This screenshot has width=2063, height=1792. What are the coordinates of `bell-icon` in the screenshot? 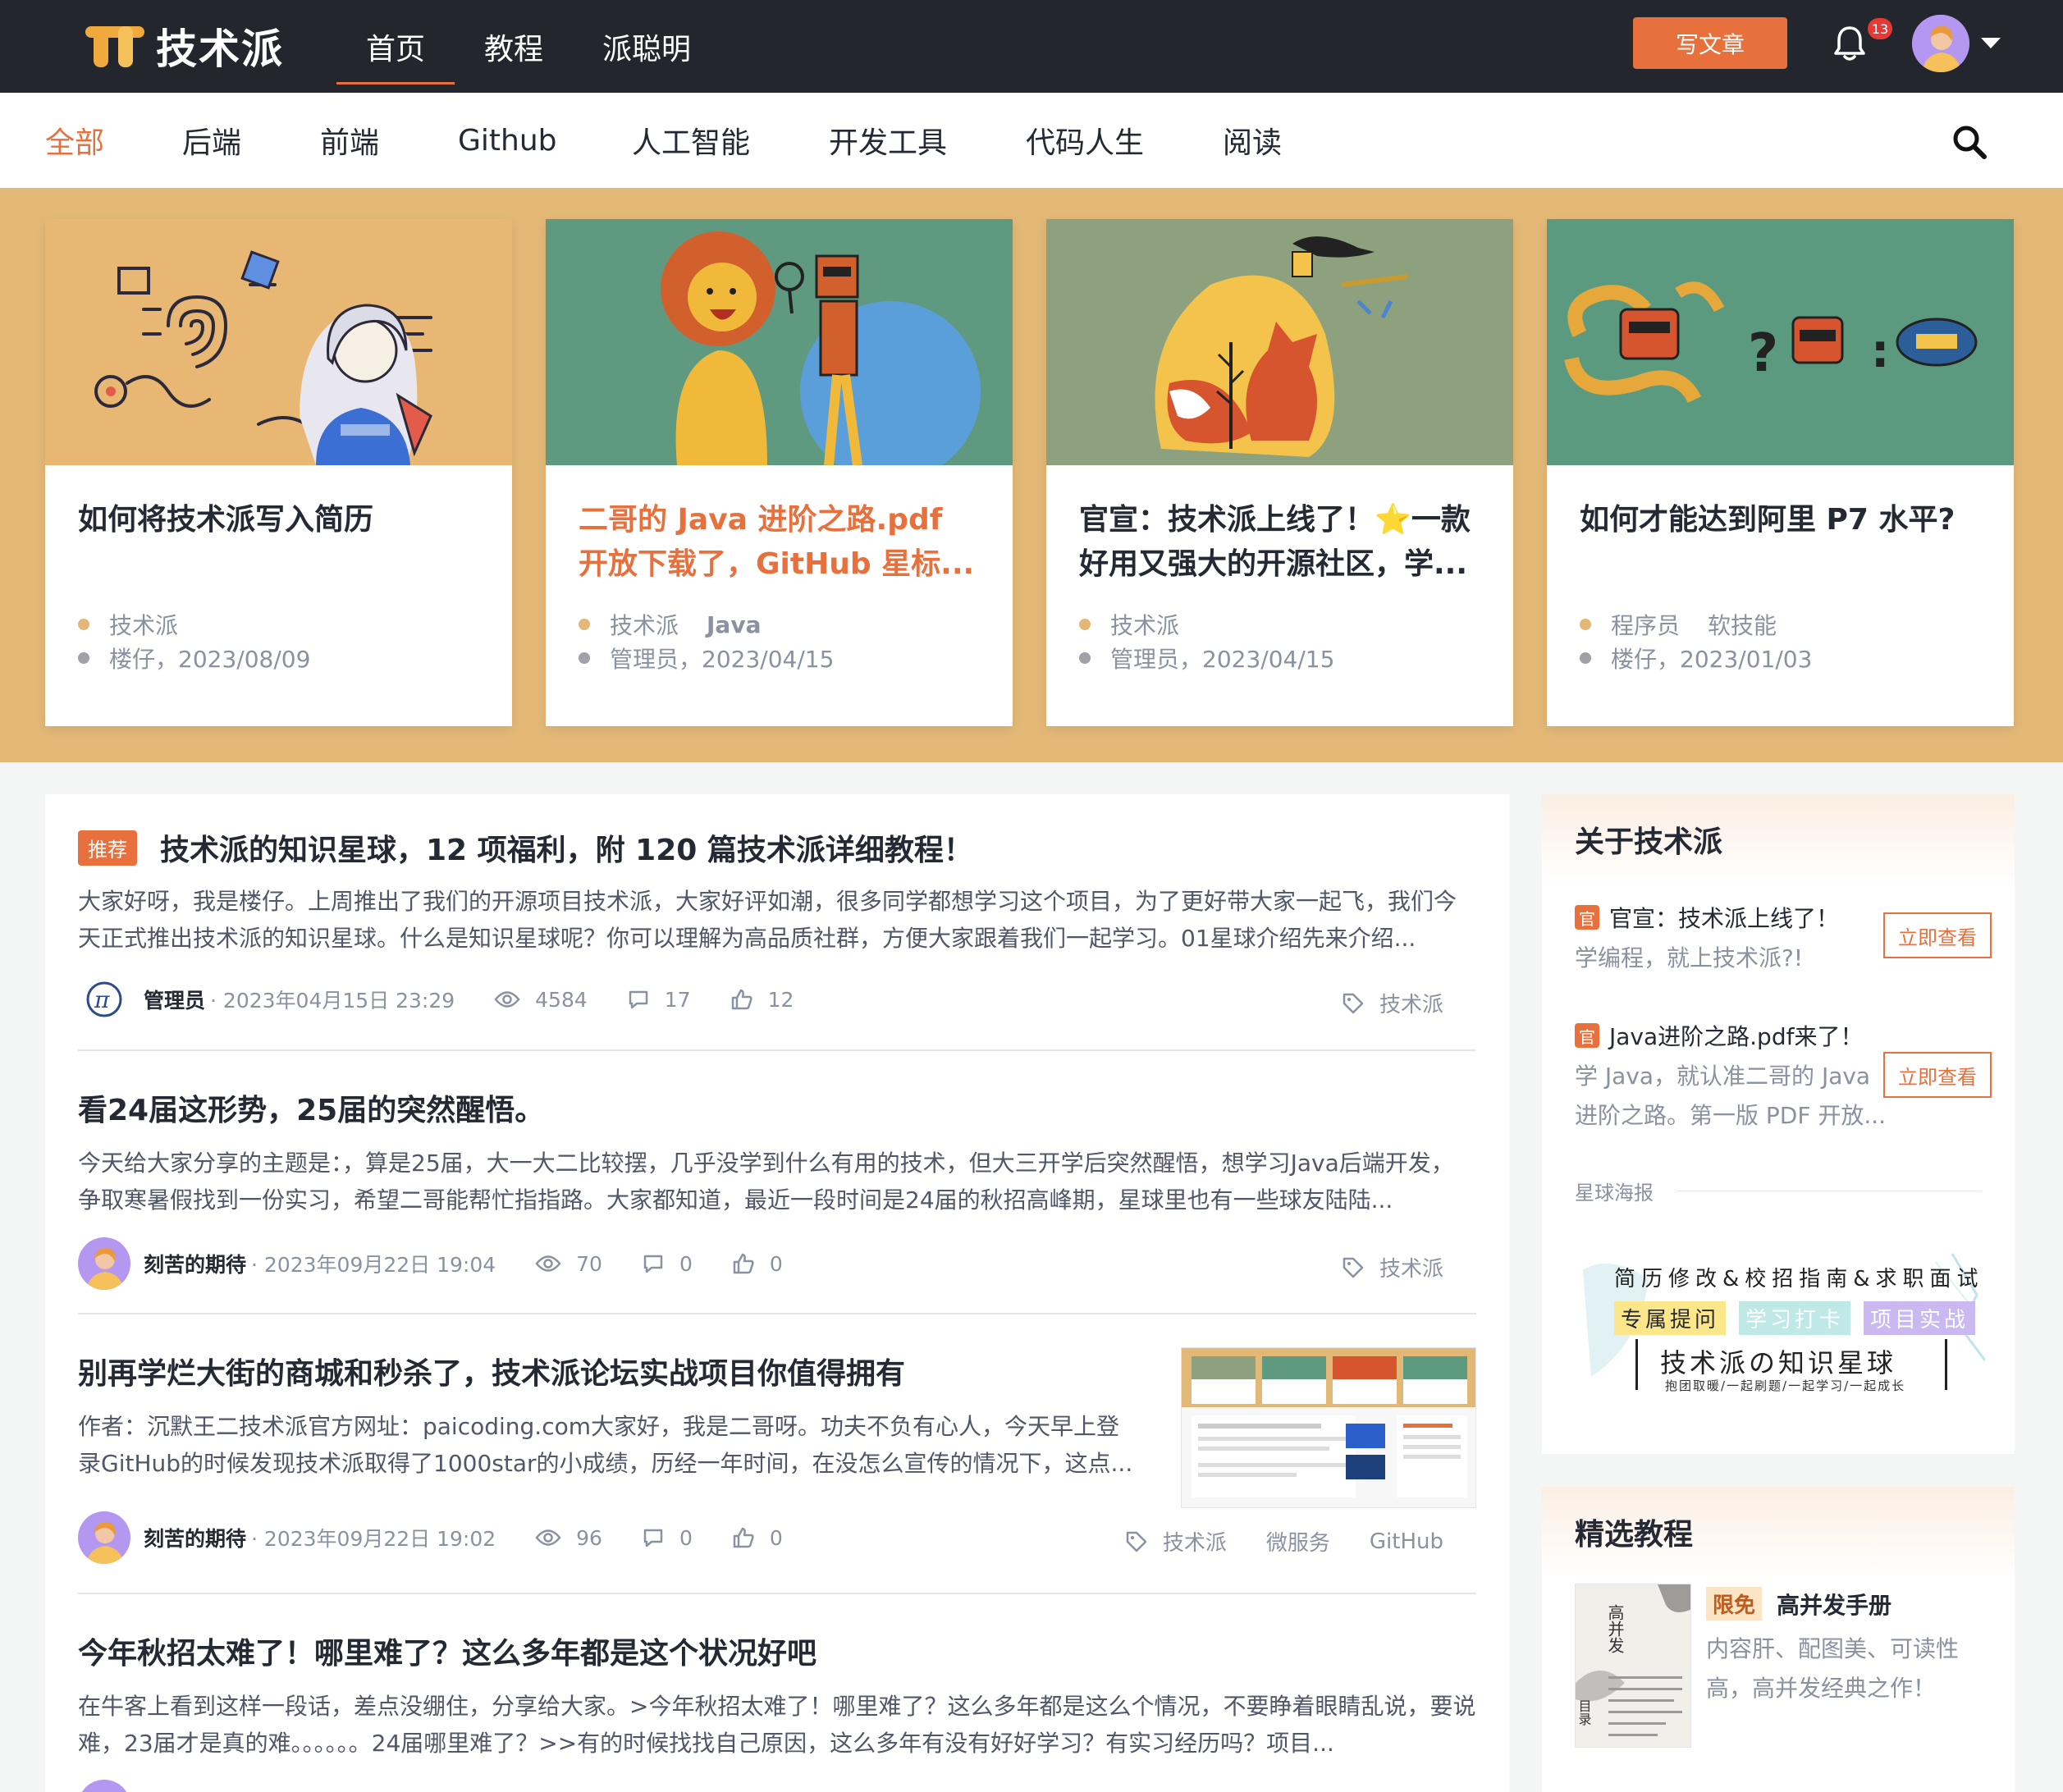 It's located at (1850, 43).